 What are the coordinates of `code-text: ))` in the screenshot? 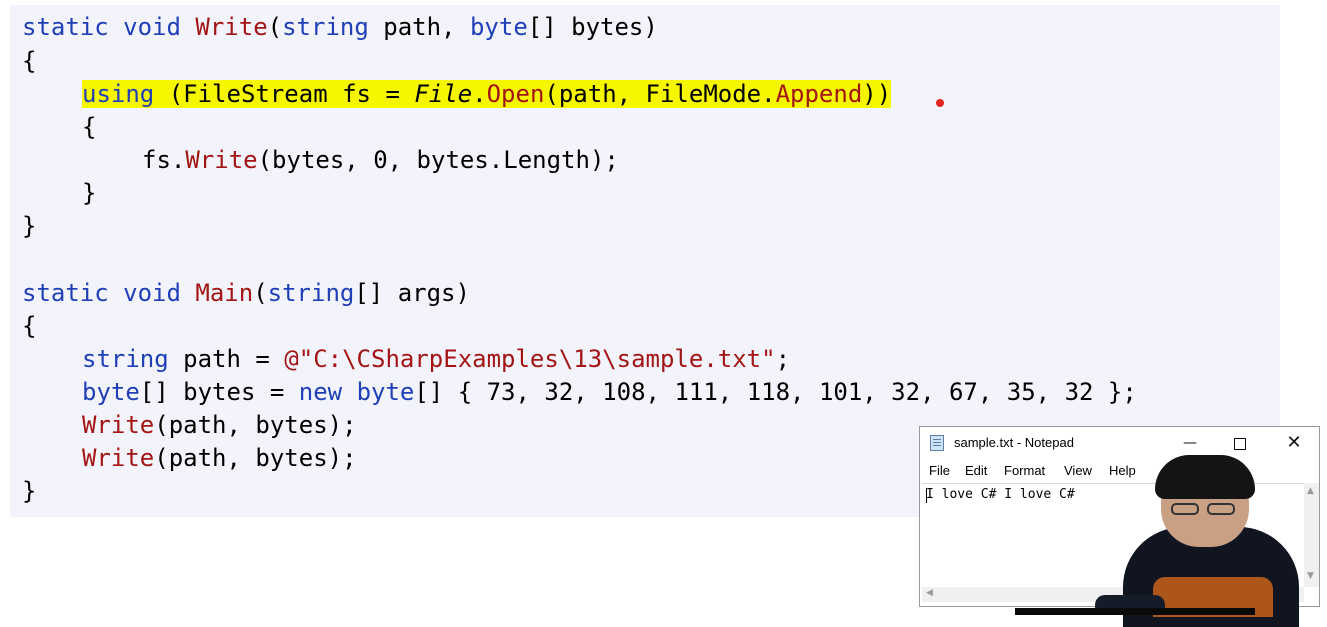 It's located at (877, 94).